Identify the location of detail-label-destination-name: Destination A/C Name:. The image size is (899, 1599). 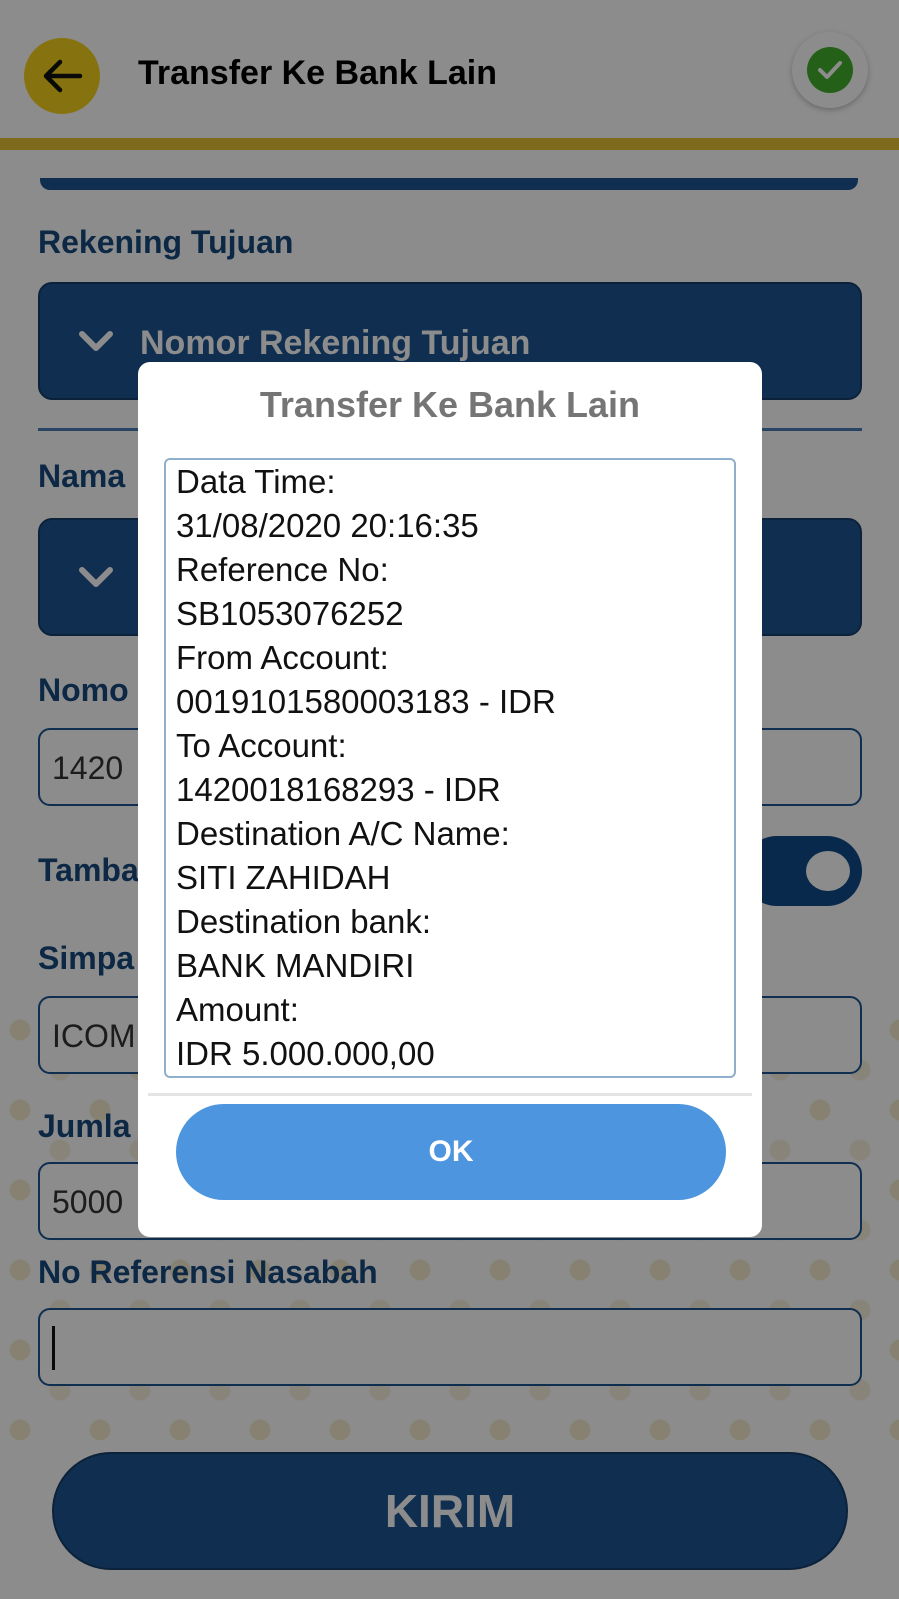
(343, 833).